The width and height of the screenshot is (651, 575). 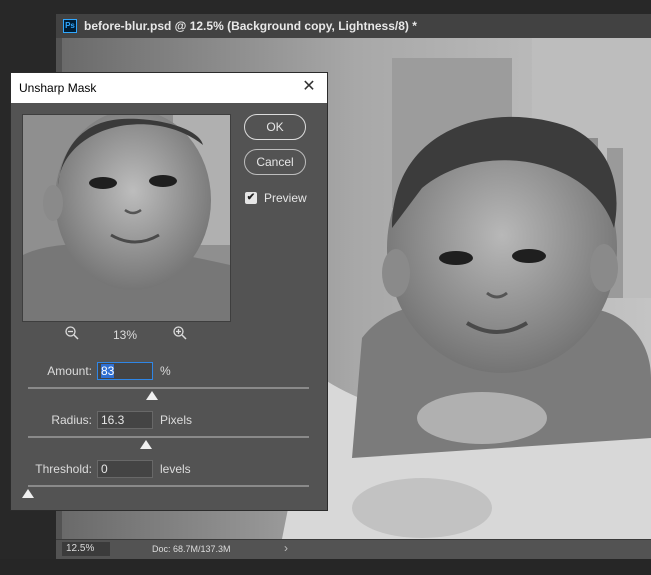 What do you see at coordinates (125, 469) in the screenshot?
I see `threshold-input: 0` at bounding box center [125, 469].